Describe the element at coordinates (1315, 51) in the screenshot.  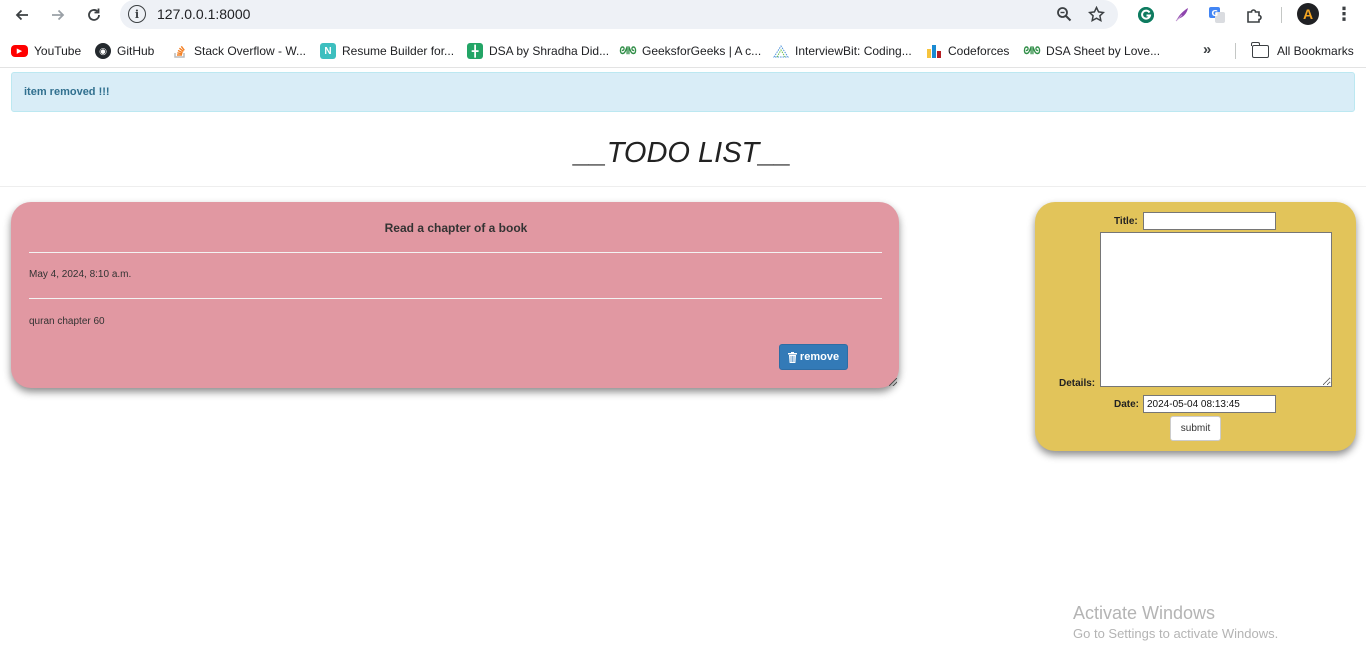
I see `all-bookmarks-label: All Bookmarks` at that location.